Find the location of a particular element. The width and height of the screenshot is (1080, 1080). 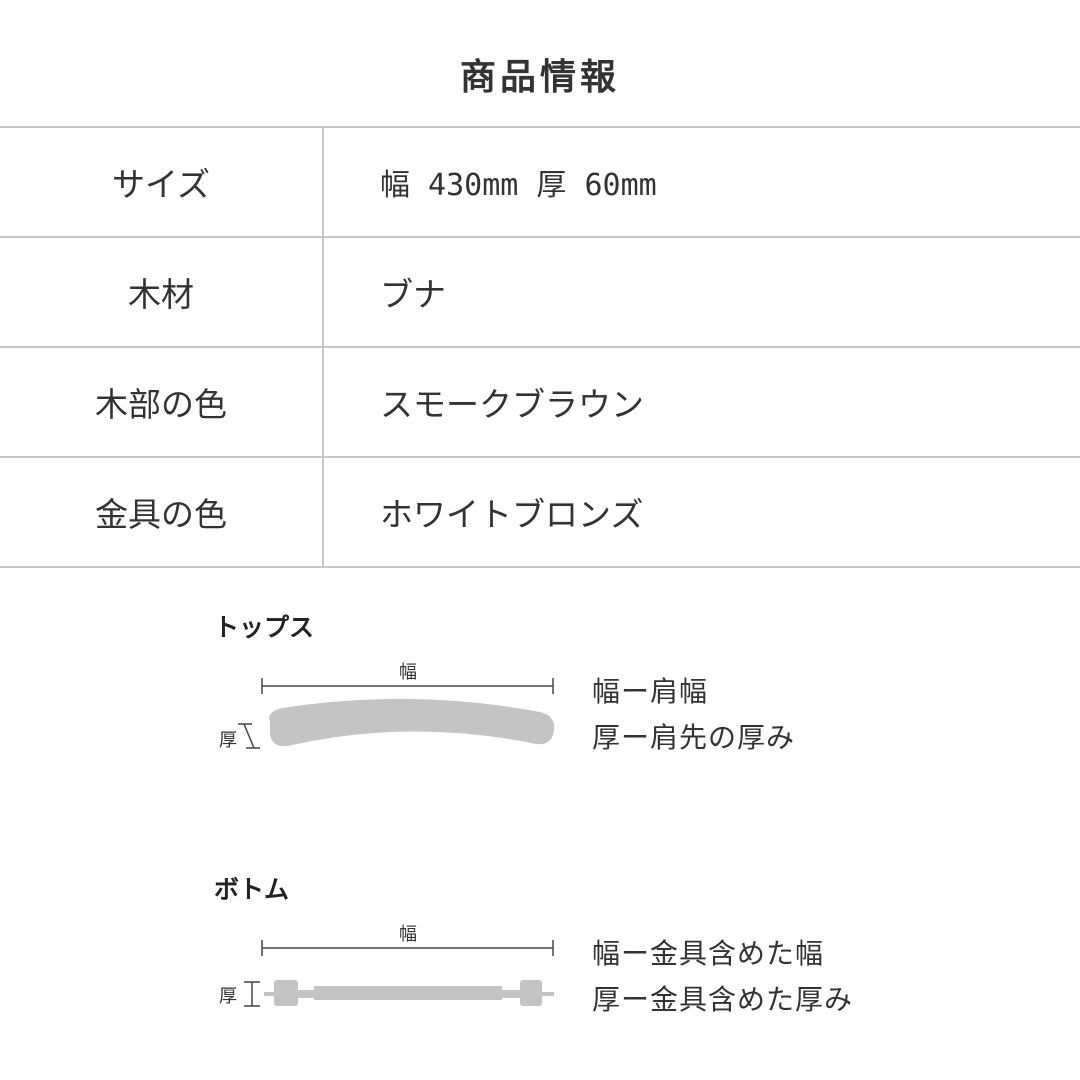

page-title: 商品情報 is located at coordinates (539, 77).